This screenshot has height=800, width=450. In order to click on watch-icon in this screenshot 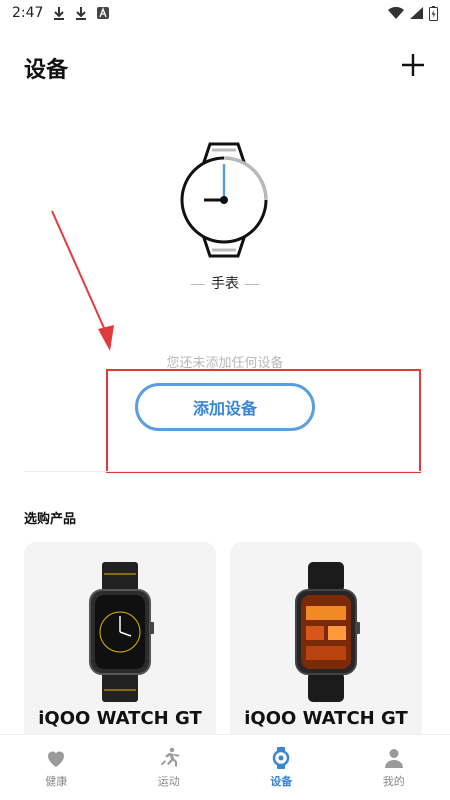, I will do `click(281, 758)`.